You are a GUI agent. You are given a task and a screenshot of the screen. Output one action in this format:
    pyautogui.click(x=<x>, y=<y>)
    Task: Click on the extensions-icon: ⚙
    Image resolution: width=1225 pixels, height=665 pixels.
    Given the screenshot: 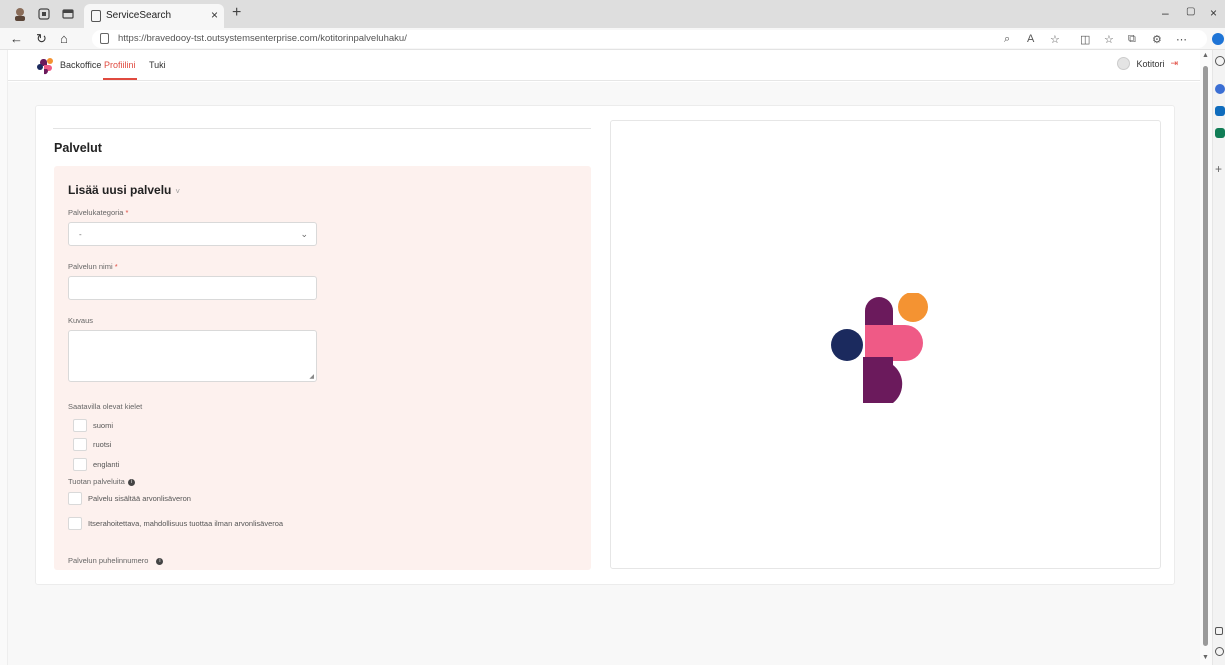 What is the action you would take?
    pyautogui.click(x=1157, y=39)
    